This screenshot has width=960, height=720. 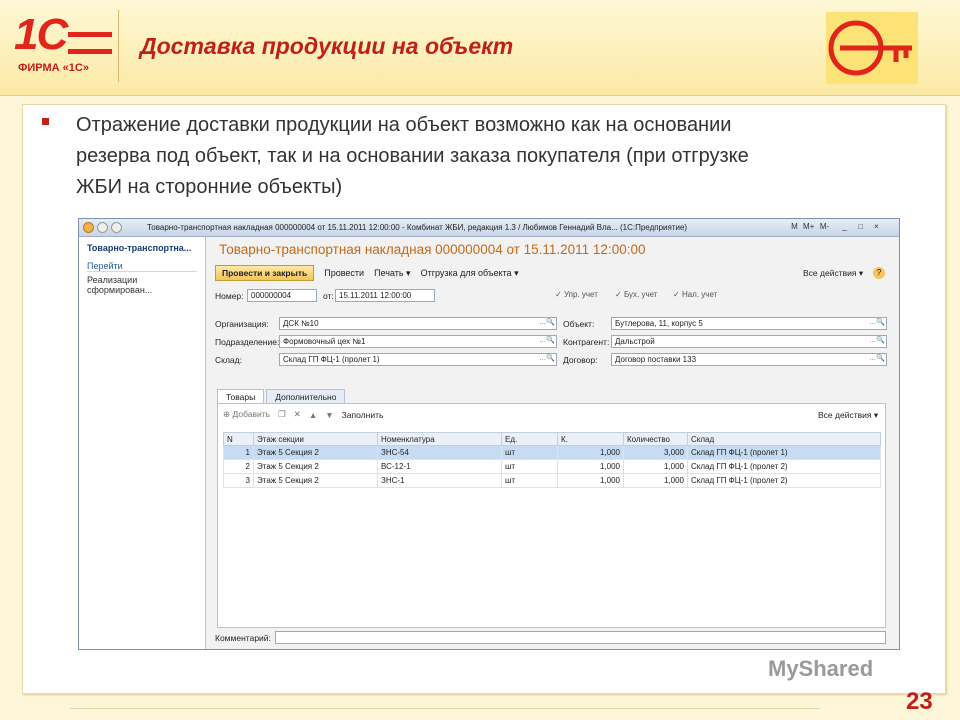 What do you see at coordinates (282, 295) in the screenshot?
I see `number-field: 000000004` at bounding box center [282, 295].